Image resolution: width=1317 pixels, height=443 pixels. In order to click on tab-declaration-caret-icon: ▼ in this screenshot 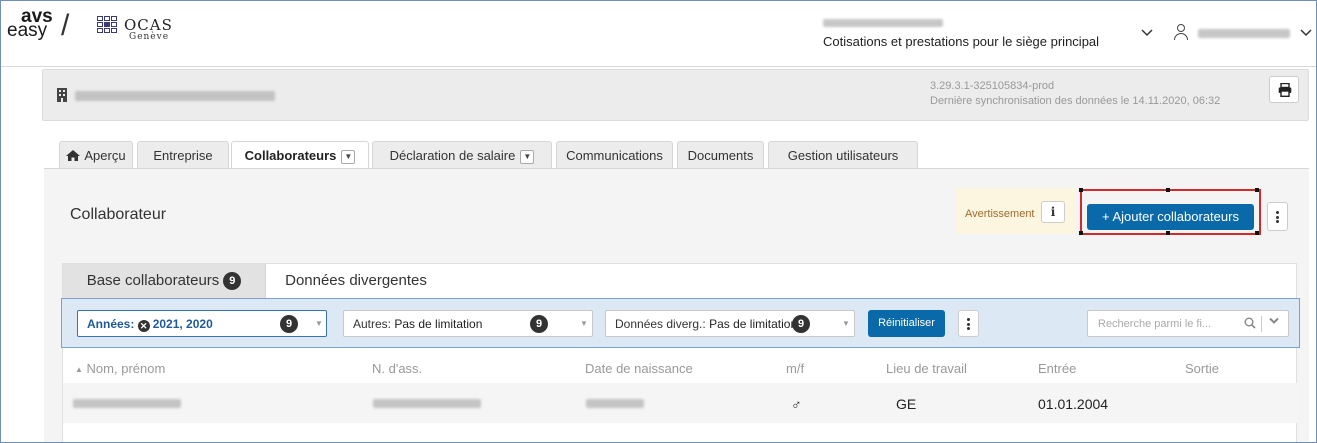, I will do `click(527, 156)`.